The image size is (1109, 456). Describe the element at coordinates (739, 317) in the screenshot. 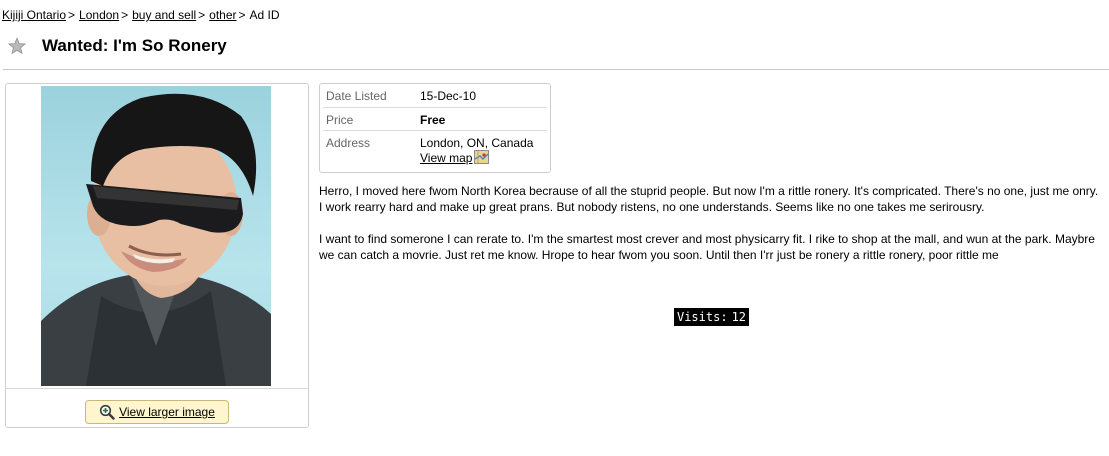

I see `visits-count: 12` at that location.